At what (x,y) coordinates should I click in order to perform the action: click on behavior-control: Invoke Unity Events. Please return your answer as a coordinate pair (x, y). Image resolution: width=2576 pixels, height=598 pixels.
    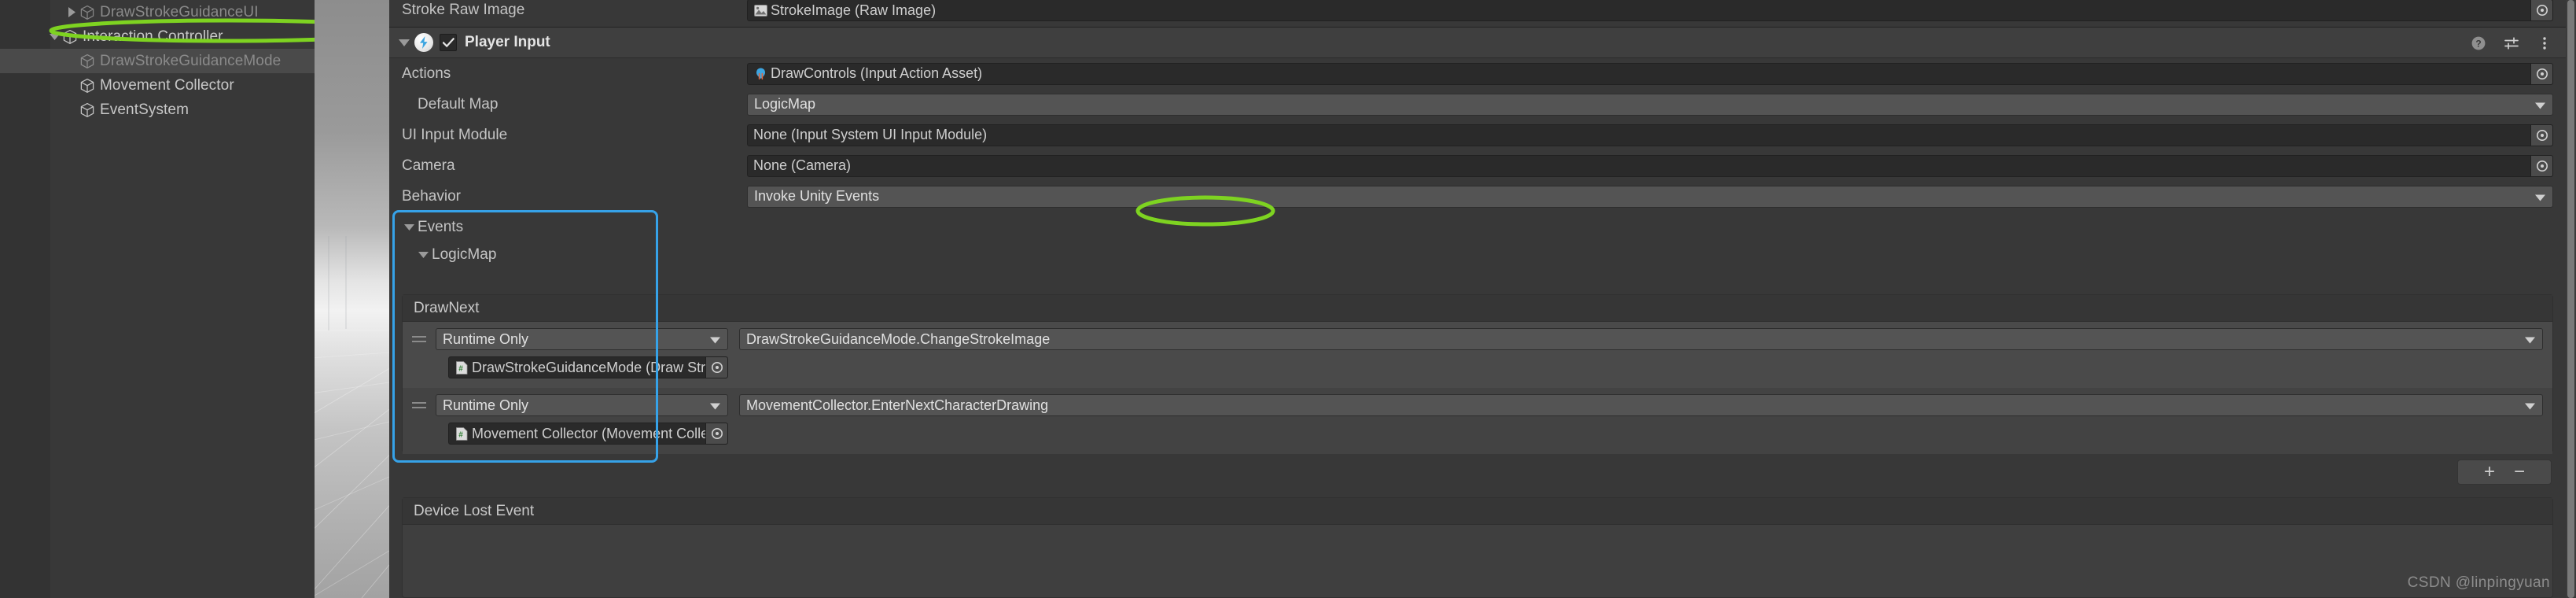
    Looking at the image, I should click on (1650, 196).